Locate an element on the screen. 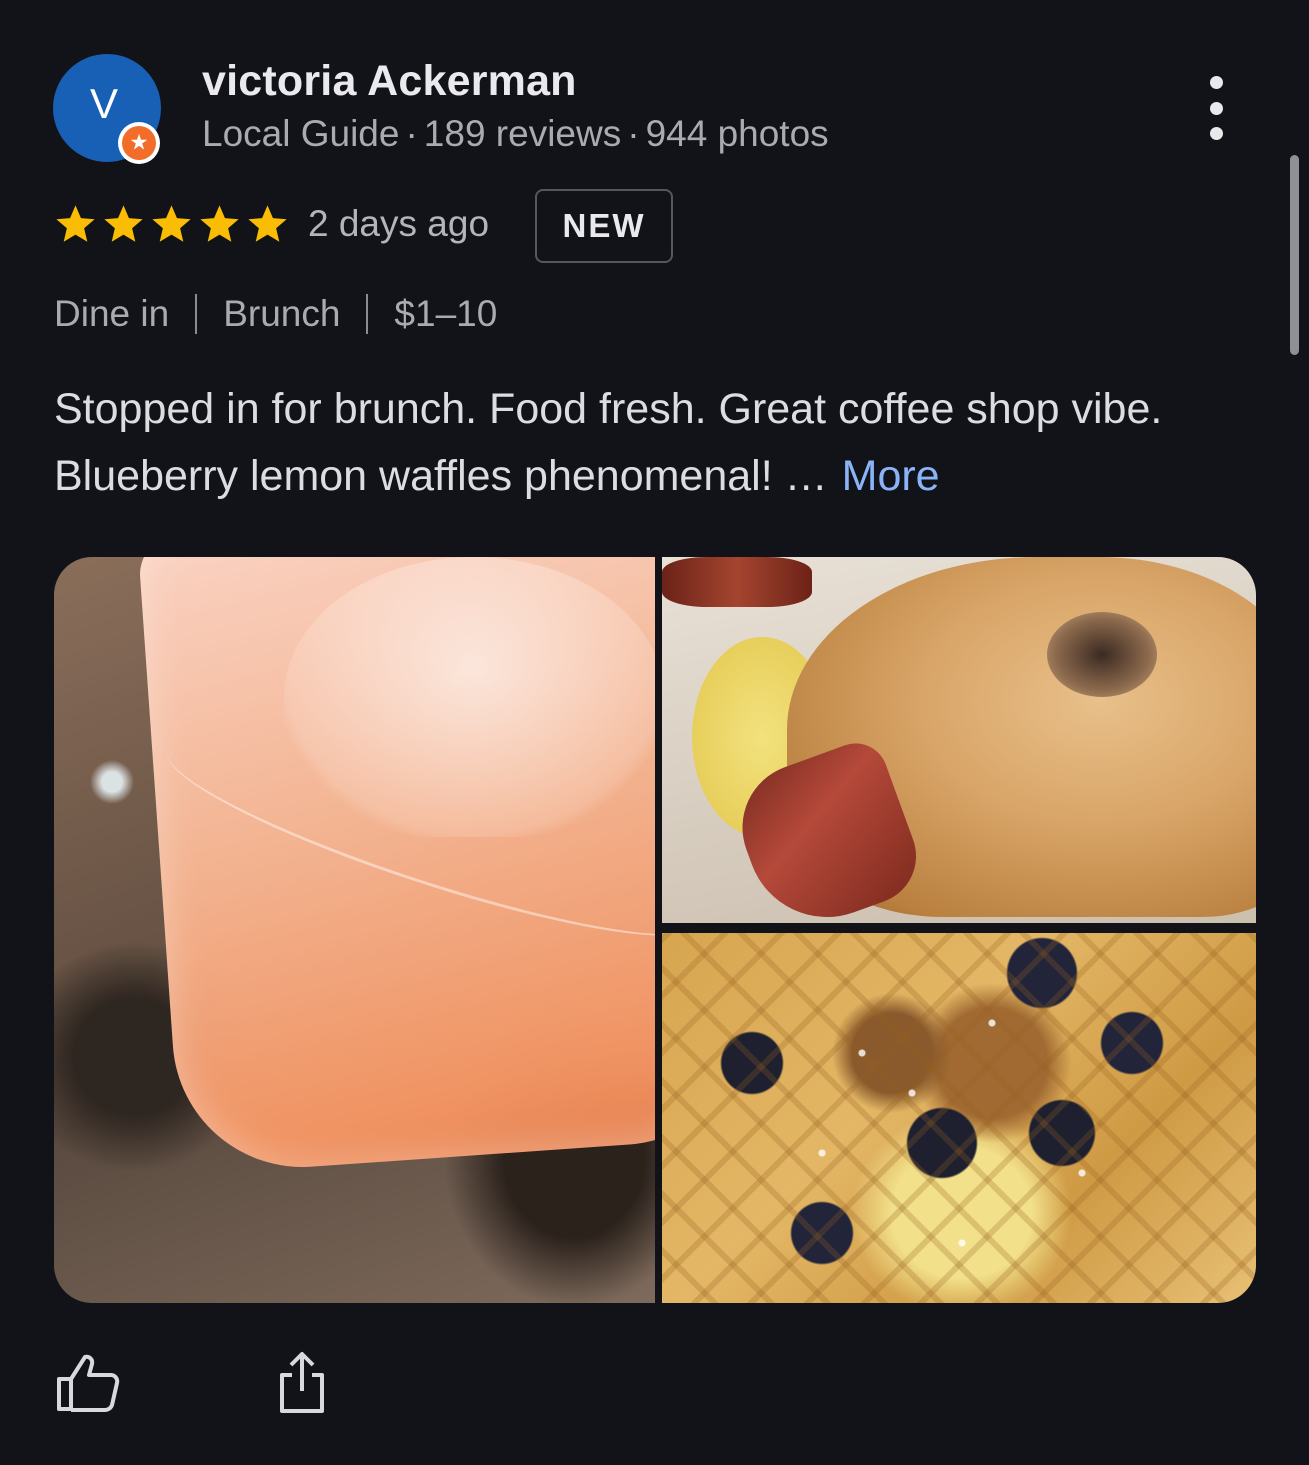  tag-dine-in: Dine in is located at coordinates (112, 313).